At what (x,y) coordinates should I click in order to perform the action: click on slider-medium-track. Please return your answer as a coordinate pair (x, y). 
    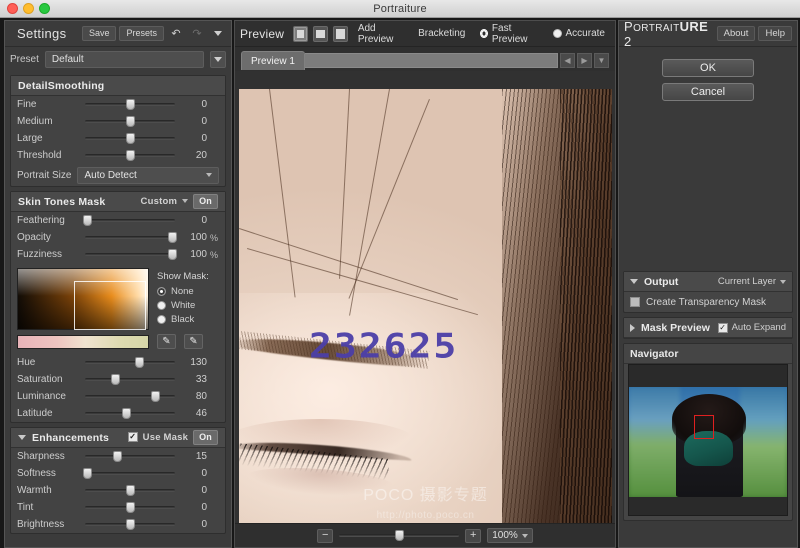
    Looking at the image, I should click on (130, 121).